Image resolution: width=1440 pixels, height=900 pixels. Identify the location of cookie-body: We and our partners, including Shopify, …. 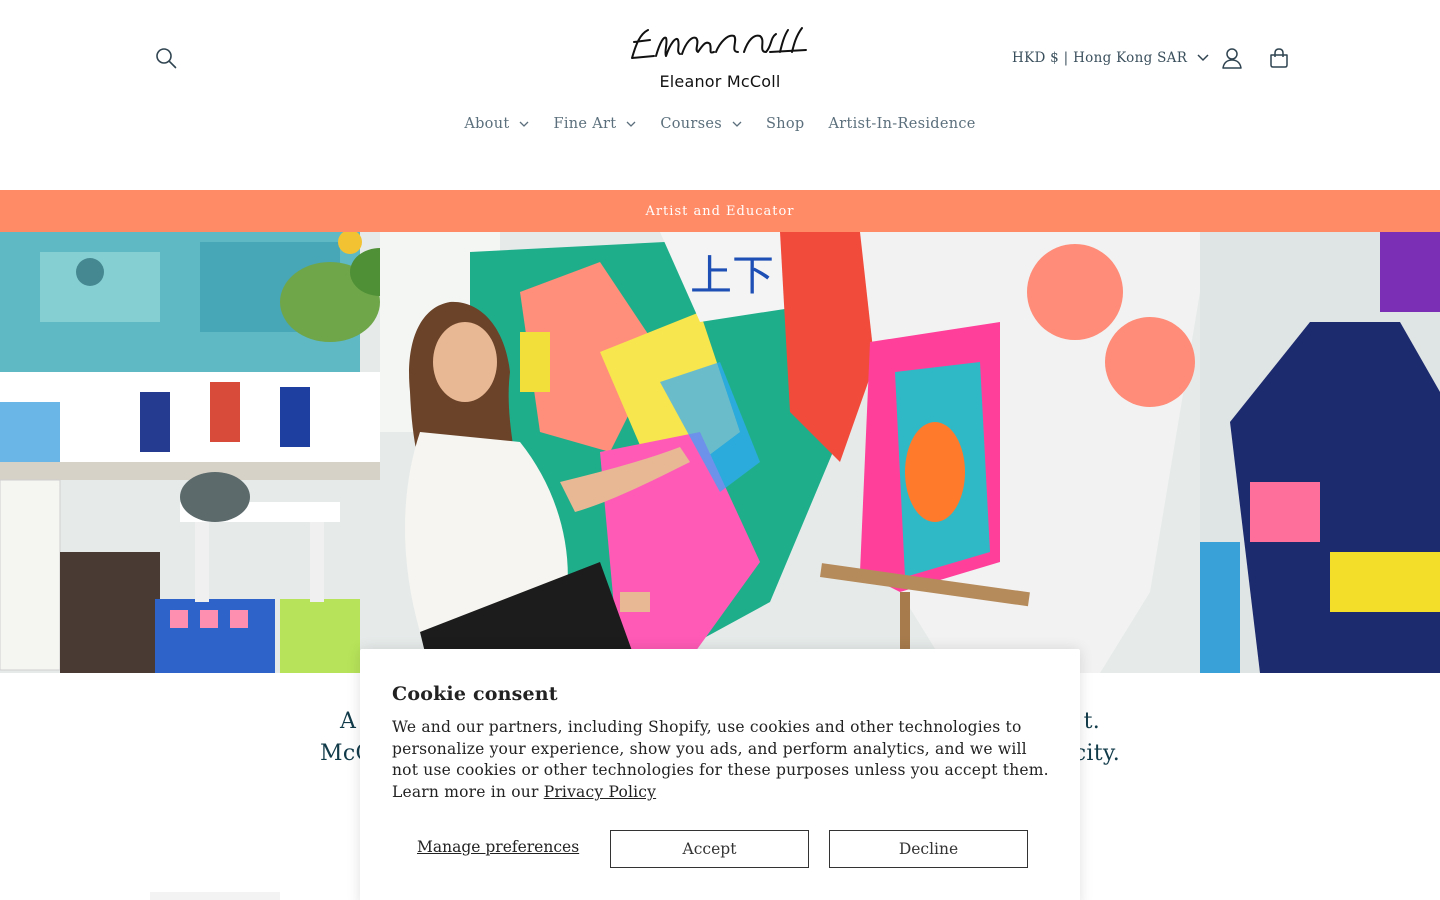
(722, 760).